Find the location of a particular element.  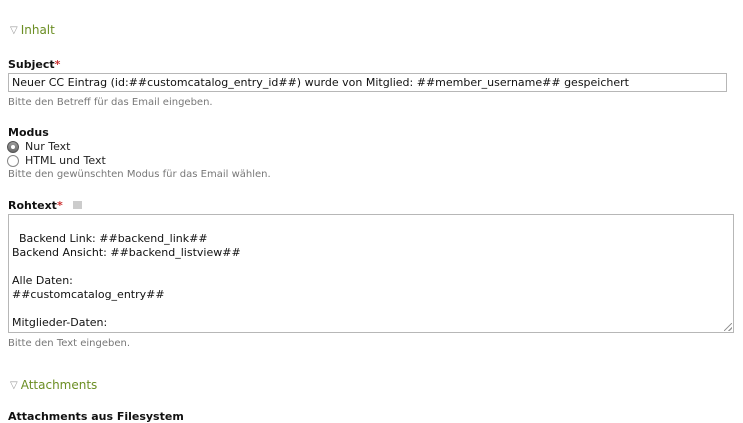

subject-label: Subject* is located at coordinates (34, 64).